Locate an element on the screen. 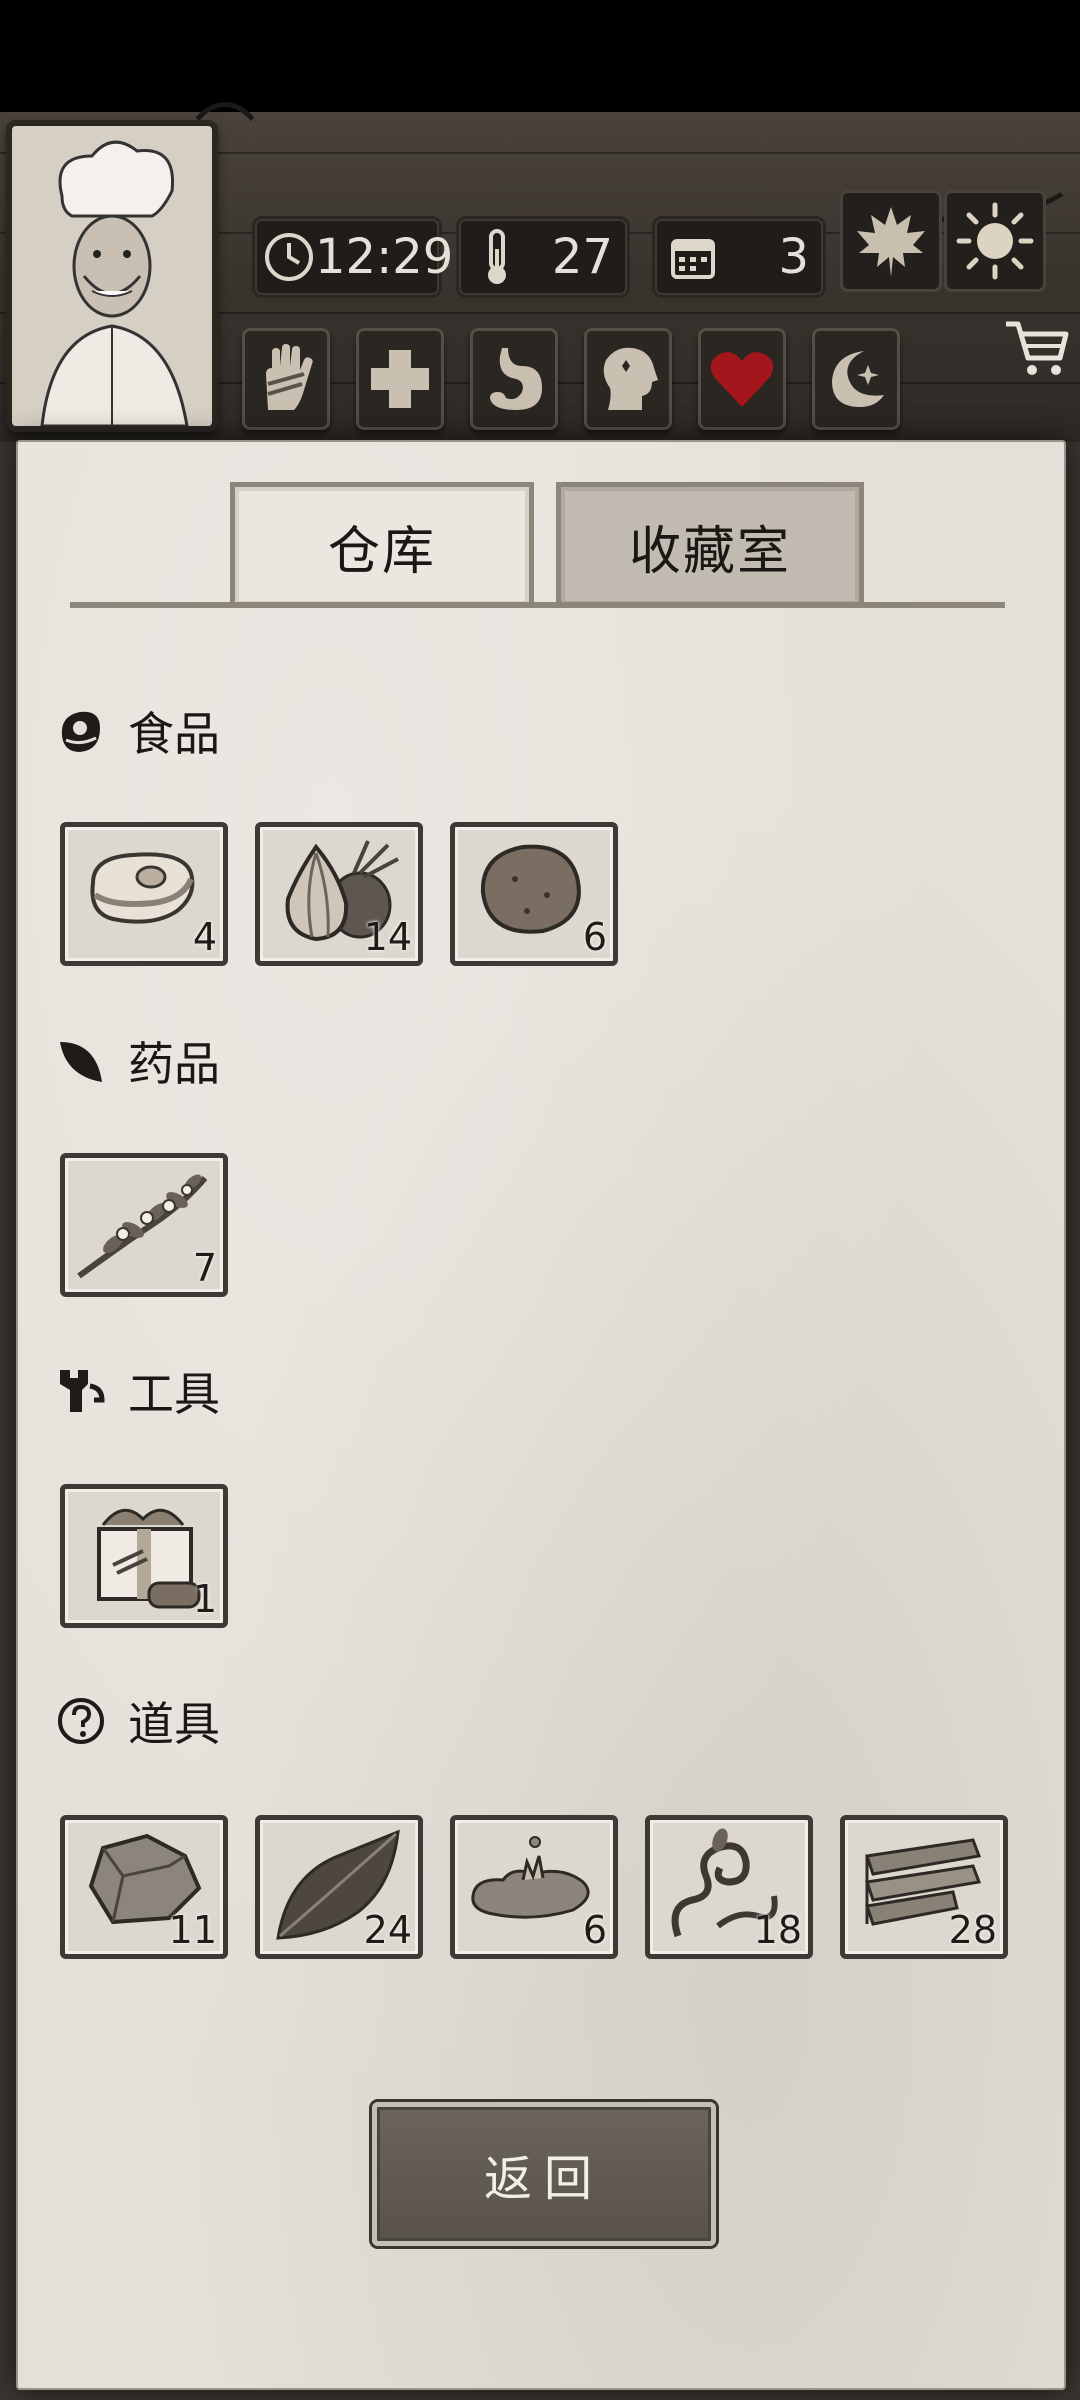  heart-status-button is located at coordinates (742, 379).